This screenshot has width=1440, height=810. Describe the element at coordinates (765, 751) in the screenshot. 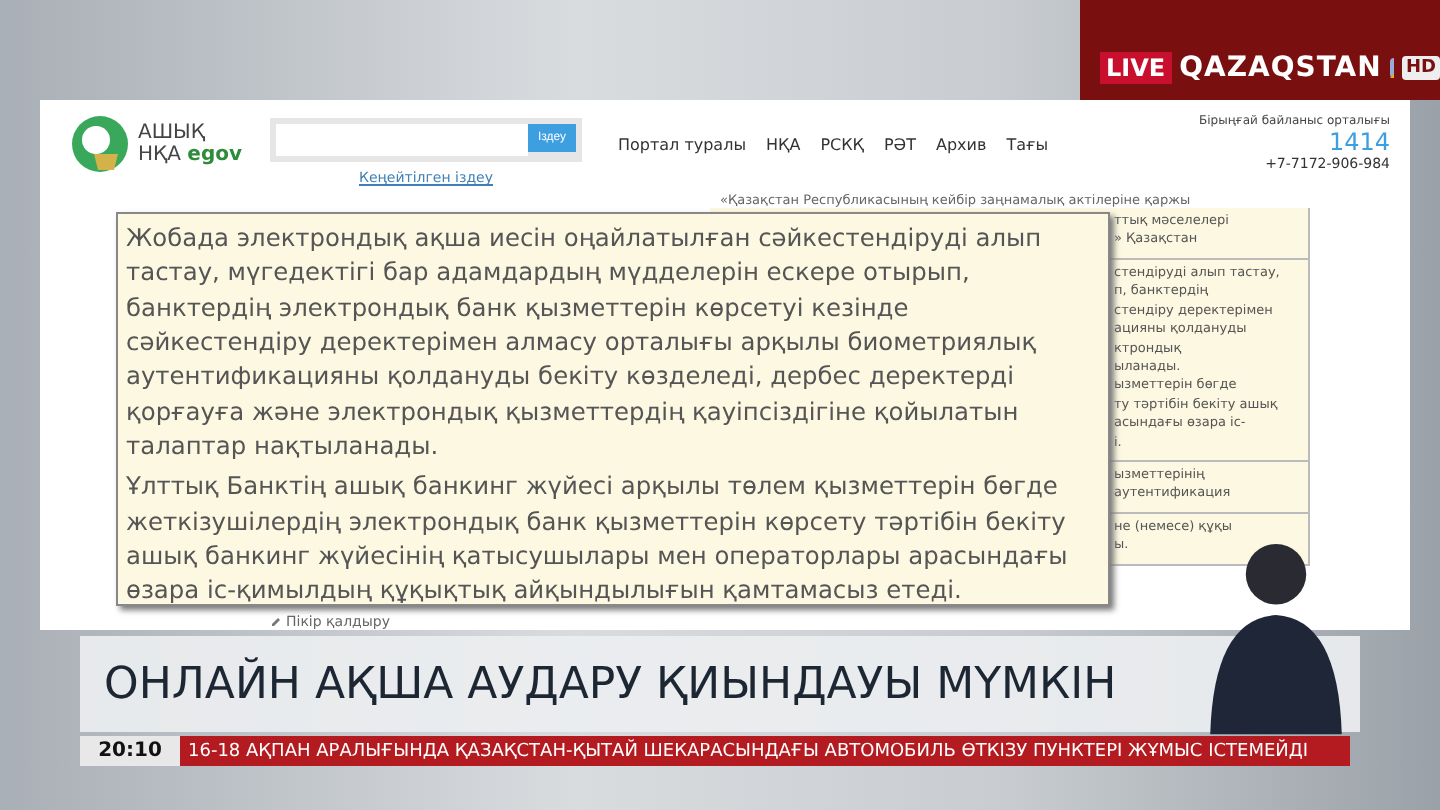

I see `news-ticker: 16-18 АҚПАН АРАЛЫҒЫНДА ҚАЗАҚСТАН-ҚЫТАЙ ШЕКАРАСЫНДАҒЫ АВТОМОБИЛЬ ӨТКІЗУ ПУНКТЕРІ ЖҰМЫС ІСТЕМЕЙДІ` at that location.